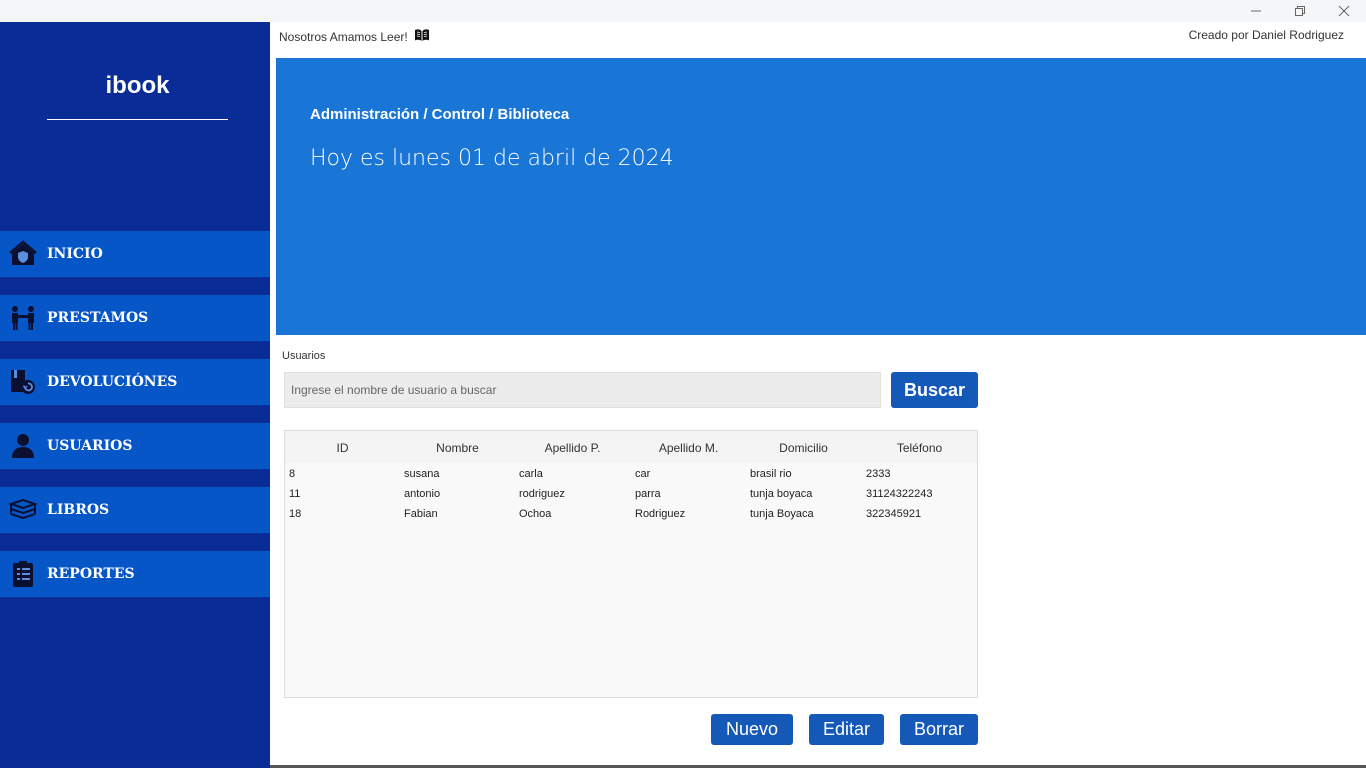 The image size is (1366, 768). Describe the element at coordinates (934, 390) in the screenshot. I see `search-button: Buscar` at that location.